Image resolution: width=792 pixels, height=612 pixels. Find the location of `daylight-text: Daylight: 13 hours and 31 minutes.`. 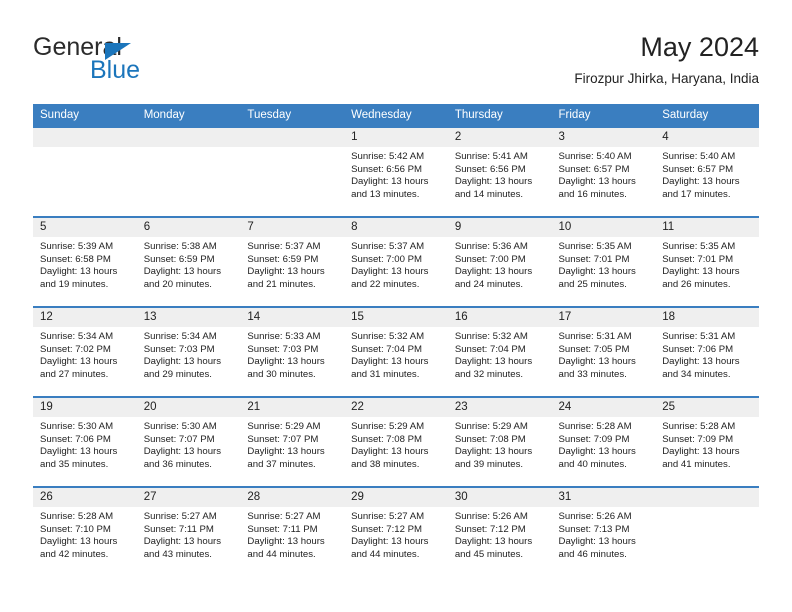

daylight-text: Daylight: 13 hours and 31 minutes. is located at coordinates (390, 368).